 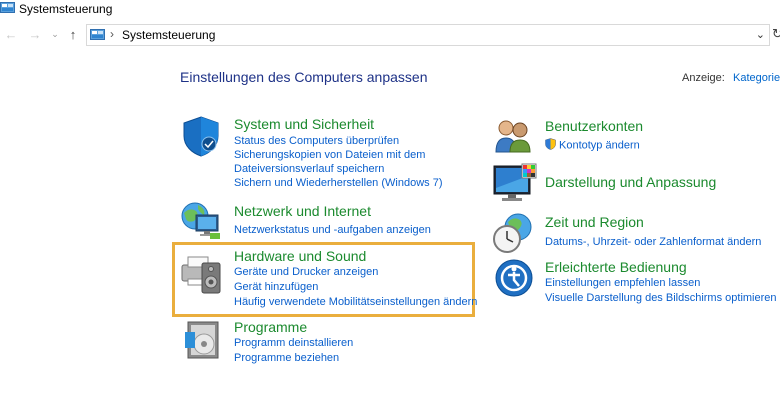 I want to click on network-globe-icon, so click(x=202, y=223).